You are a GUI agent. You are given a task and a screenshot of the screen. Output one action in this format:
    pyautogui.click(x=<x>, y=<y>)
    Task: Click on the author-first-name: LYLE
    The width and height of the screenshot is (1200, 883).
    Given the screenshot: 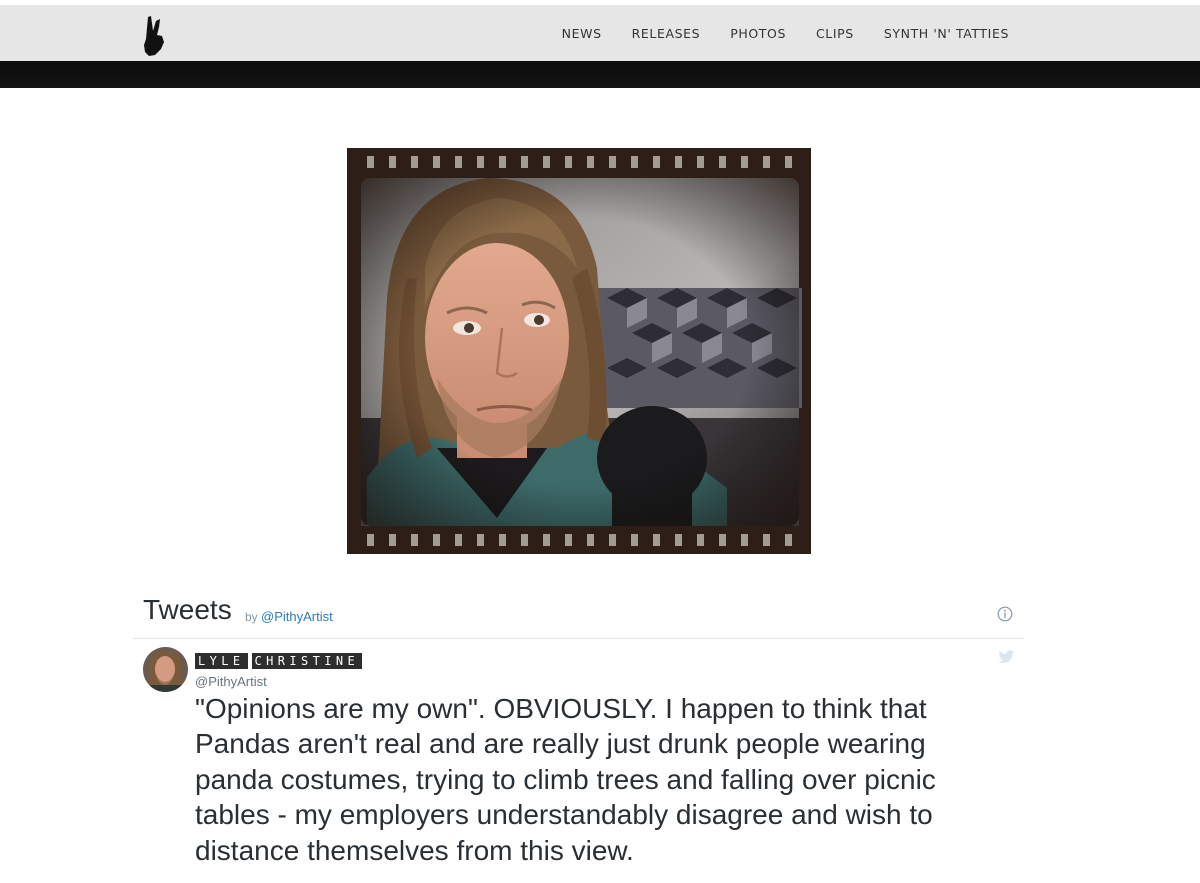 What is the action you would take?
    pyautogui.click(x=221, y=661)
    